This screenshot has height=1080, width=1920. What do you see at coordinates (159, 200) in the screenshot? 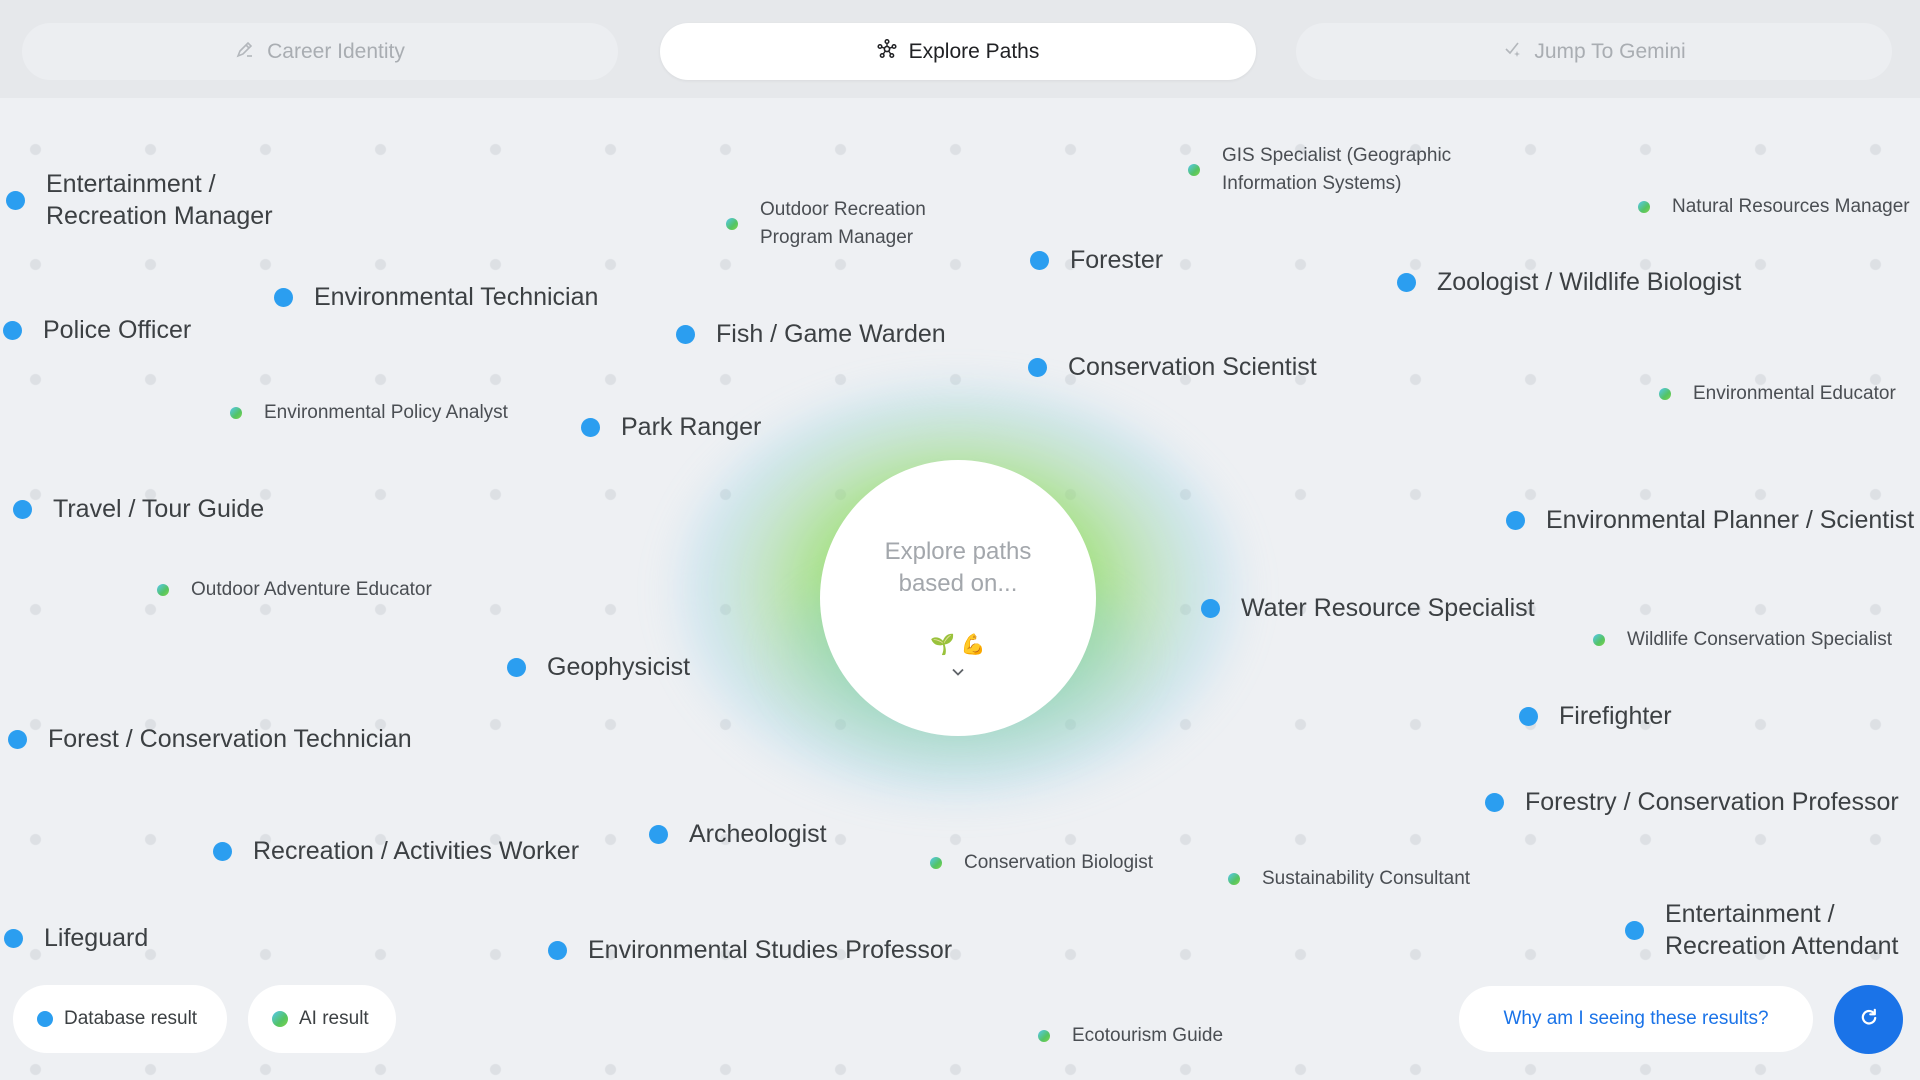
I see `career-label: Entertainment / Recreation Manager` at bounding box center [159, 200].